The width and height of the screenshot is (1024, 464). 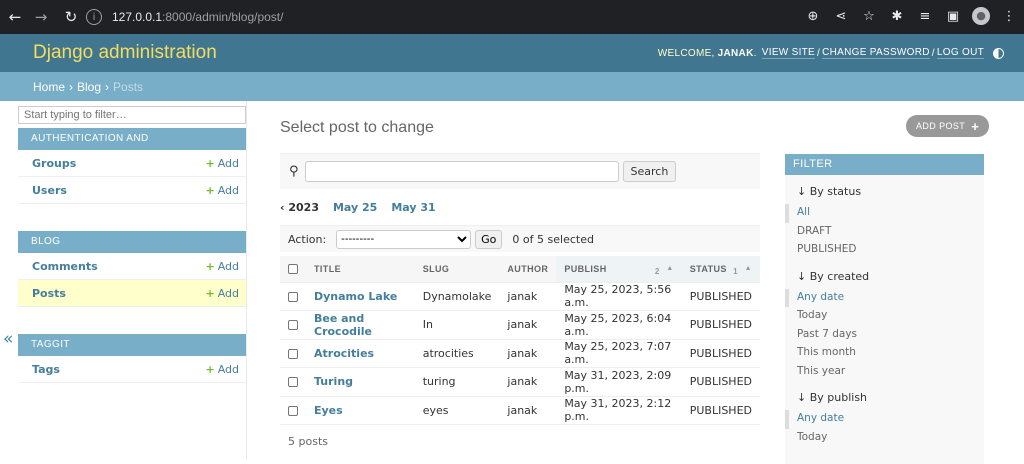 What do you see at coordinates (132, 147) in the screenshot?
I see `module-caption: Authentication and Authorization` at bounding box center [132, 147].